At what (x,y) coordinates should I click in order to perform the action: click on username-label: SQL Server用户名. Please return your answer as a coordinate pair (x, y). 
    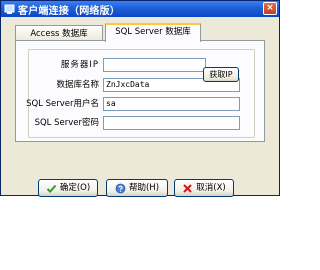
    Looking at the image, I should click on (62, 104).